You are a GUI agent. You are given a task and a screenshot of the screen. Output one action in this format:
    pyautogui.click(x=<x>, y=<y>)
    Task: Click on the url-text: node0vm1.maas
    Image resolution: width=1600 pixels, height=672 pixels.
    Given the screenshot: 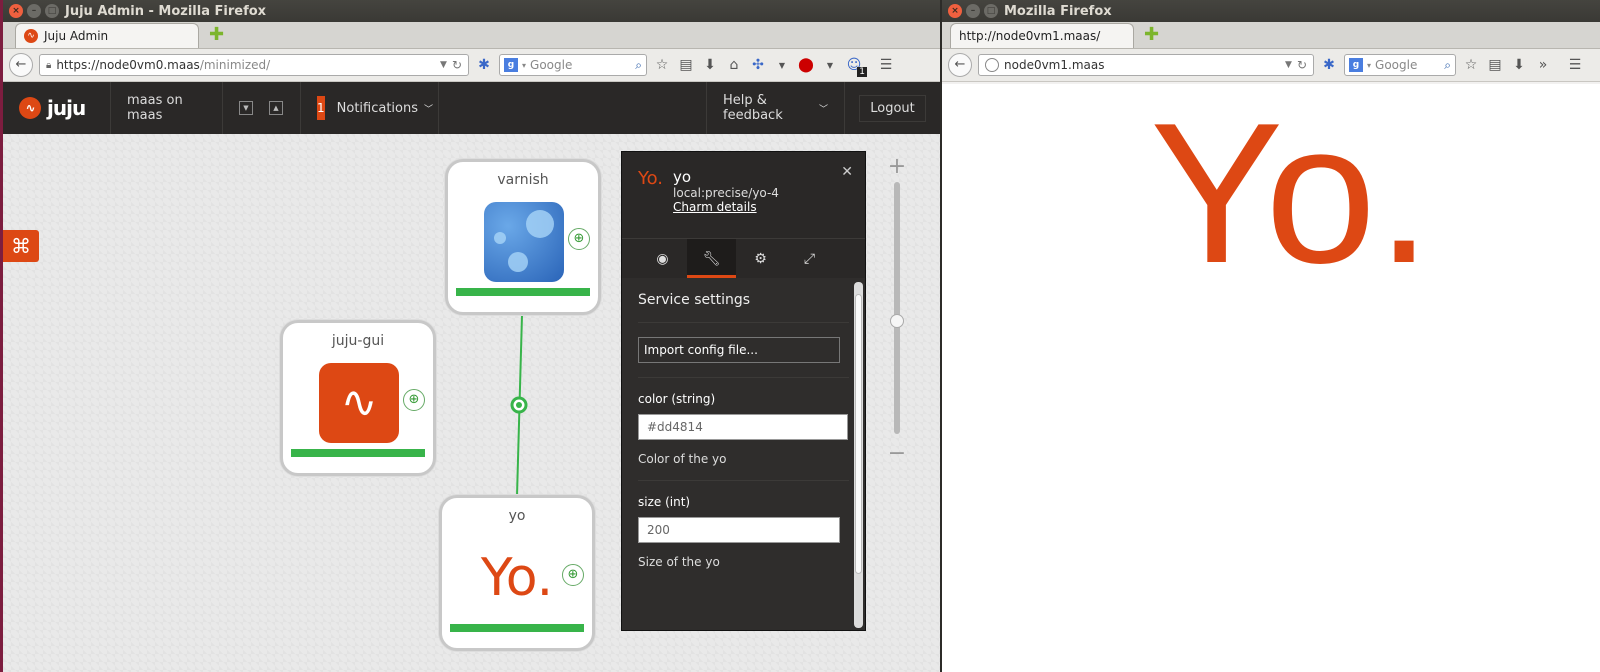 What is the action you would take?
    pyautogui.click(x=1054, y=65)
    